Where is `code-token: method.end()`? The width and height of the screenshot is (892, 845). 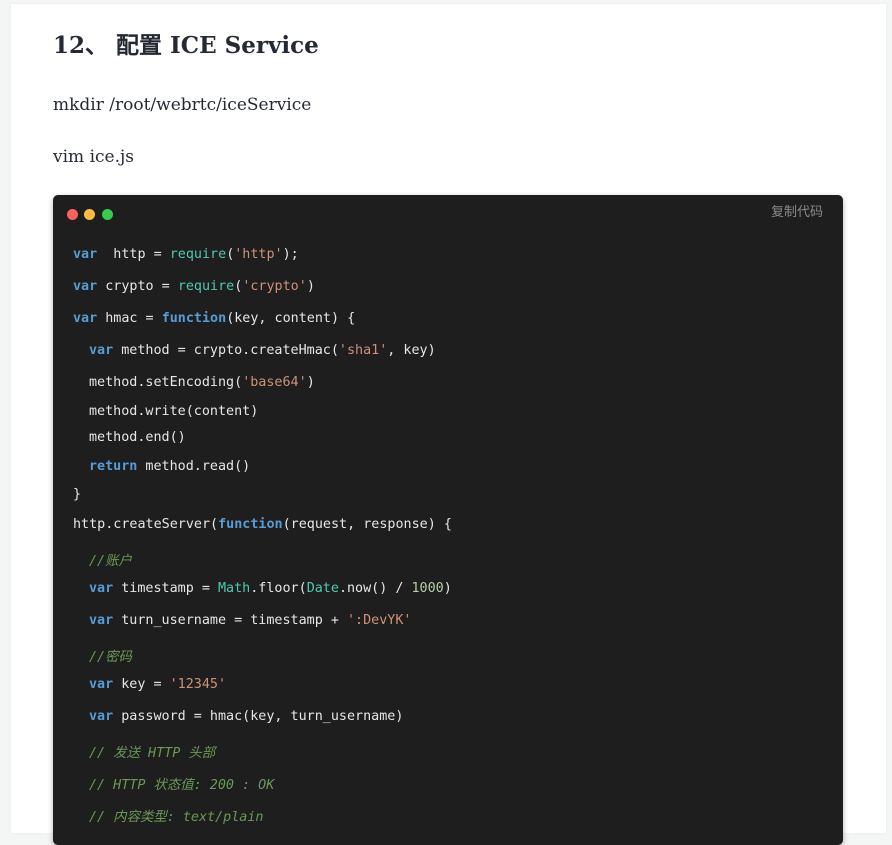 code-token: method.end() is located at coordinates (137, 437).